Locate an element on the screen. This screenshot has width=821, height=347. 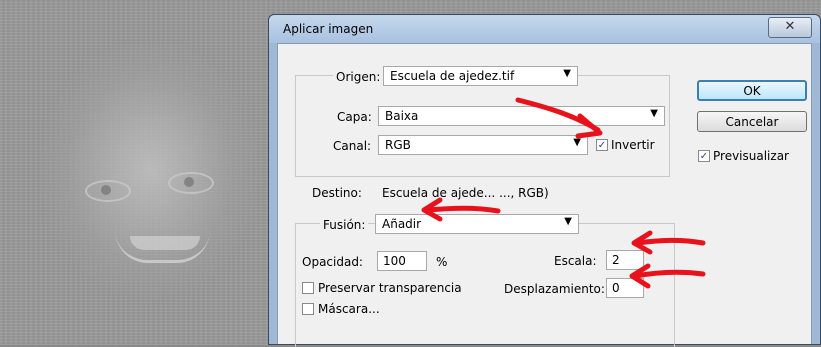
destino-label: Destino: is located at coordinates (337, 193).